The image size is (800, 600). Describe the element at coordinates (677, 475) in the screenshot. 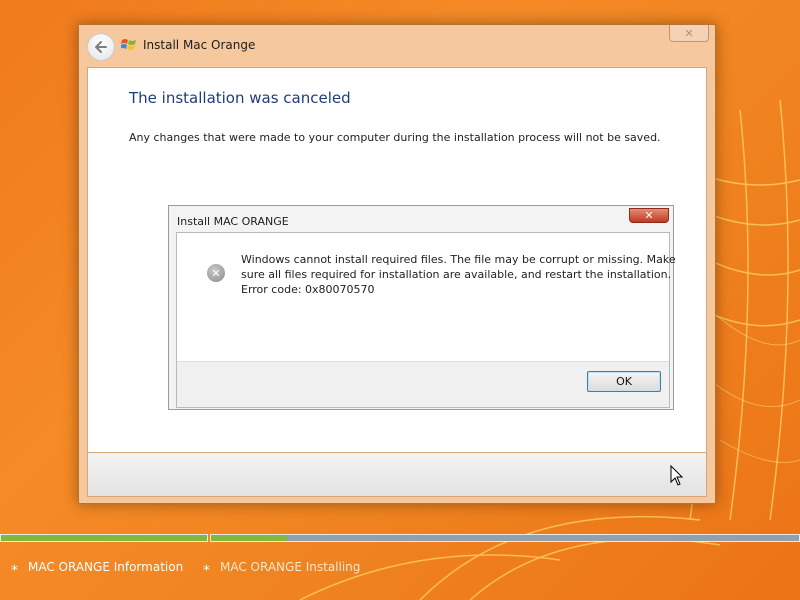

I see `mouse-cursor-icon` at that location.